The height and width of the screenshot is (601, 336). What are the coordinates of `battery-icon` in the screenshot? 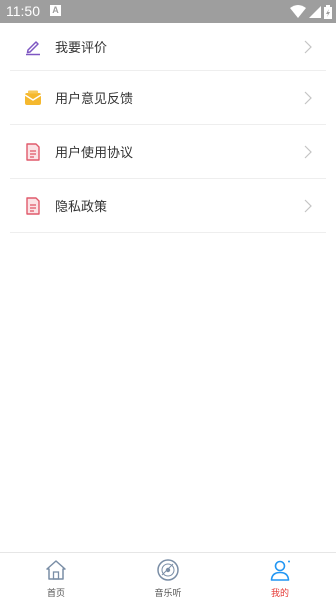 It's located at (328, 11).